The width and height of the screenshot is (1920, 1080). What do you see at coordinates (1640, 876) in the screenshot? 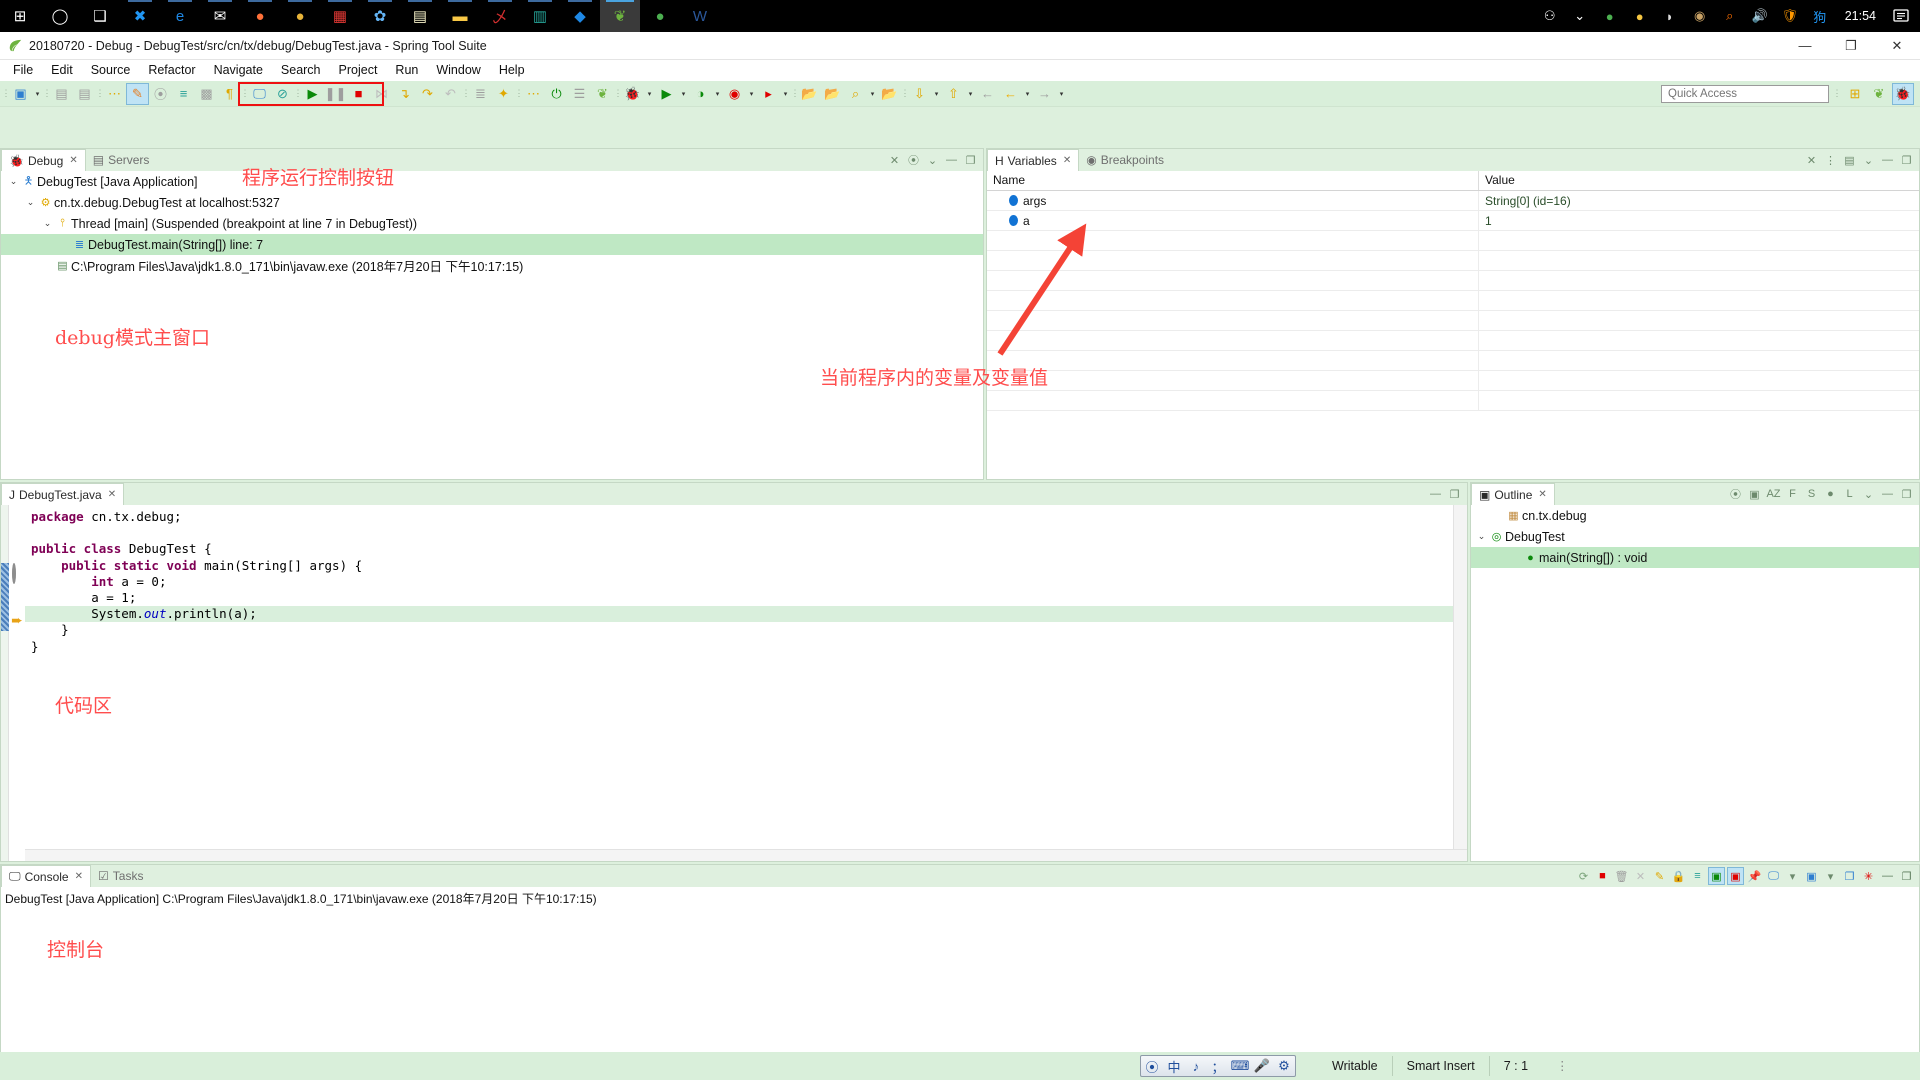
I see `remove-all-terminated-icon: ✕` at bounding box center [1640, 876].